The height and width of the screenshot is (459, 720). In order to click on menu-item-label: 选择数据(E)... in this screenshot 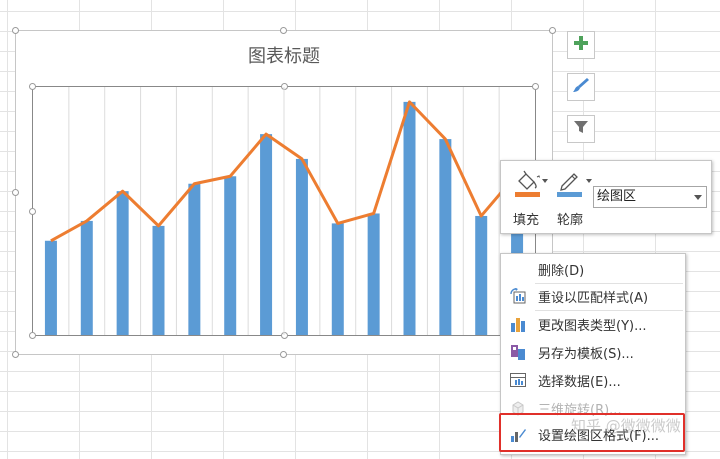, I will do `click(579, 382)`.